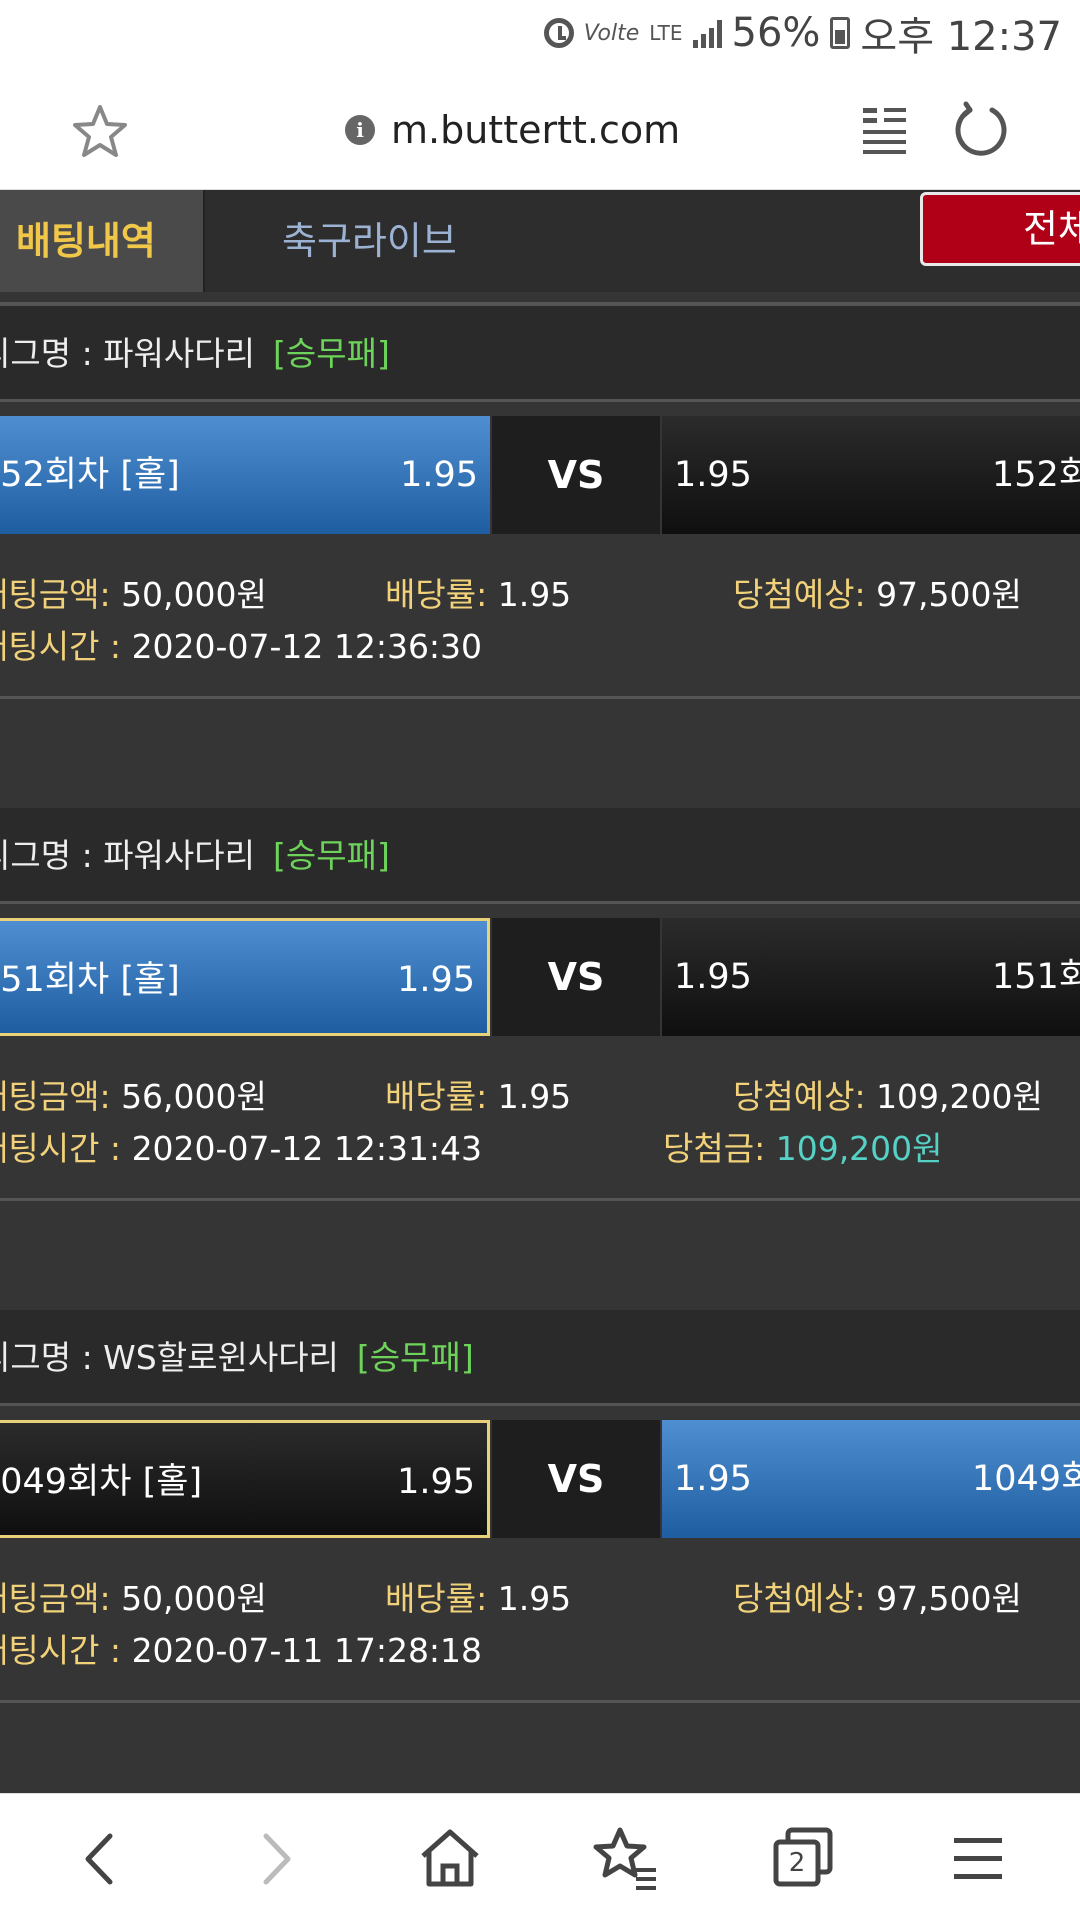  I want to click on home-name: 152회차 [홀], so click(90, 475).